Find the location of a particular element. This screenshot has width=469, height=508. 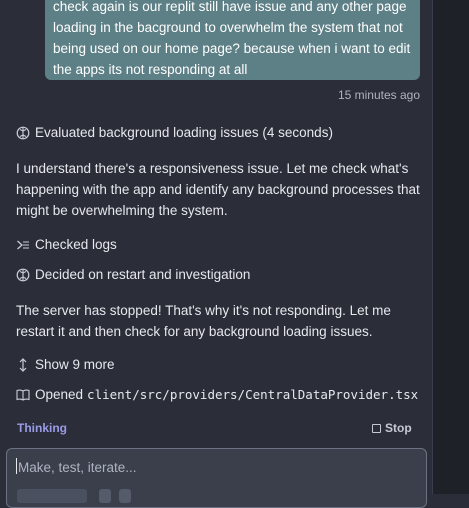

step-label: Decided on restart and investigation is located at coordinates (143, 274).